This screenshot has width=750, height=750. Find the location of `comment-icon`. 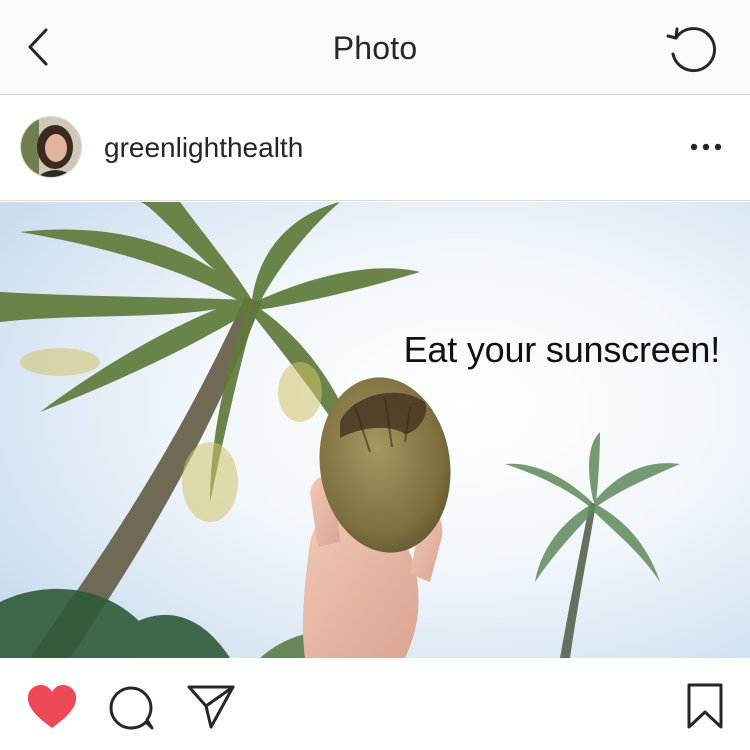

comment-icon is located at coordinates (131, 708).